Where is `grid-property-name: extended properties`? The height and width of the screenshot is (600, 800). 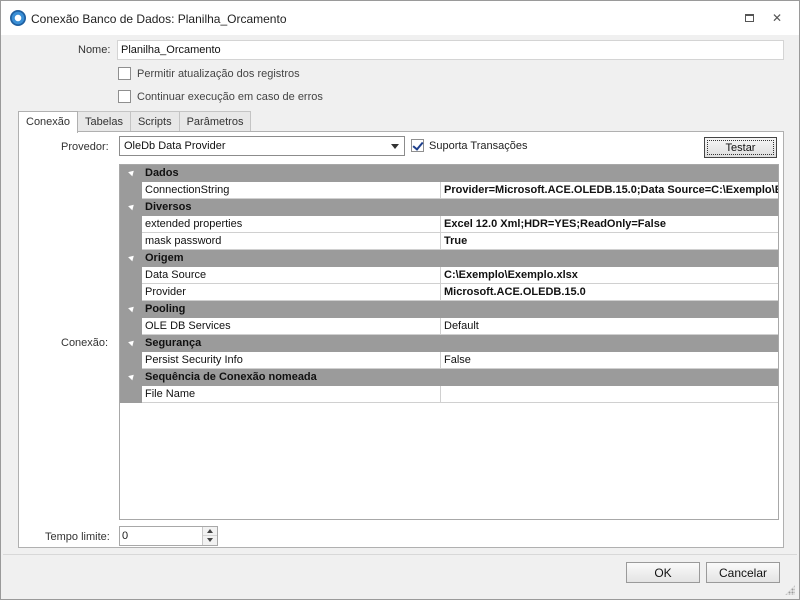
grid-property-name: extended properties is located at coordinates (291, 224).